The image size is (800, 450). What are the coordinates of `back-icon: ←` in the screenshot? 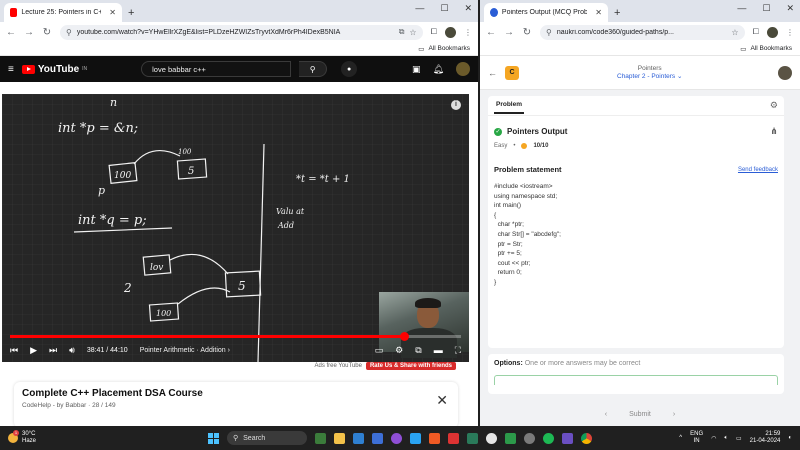 It's located at (11, 32).